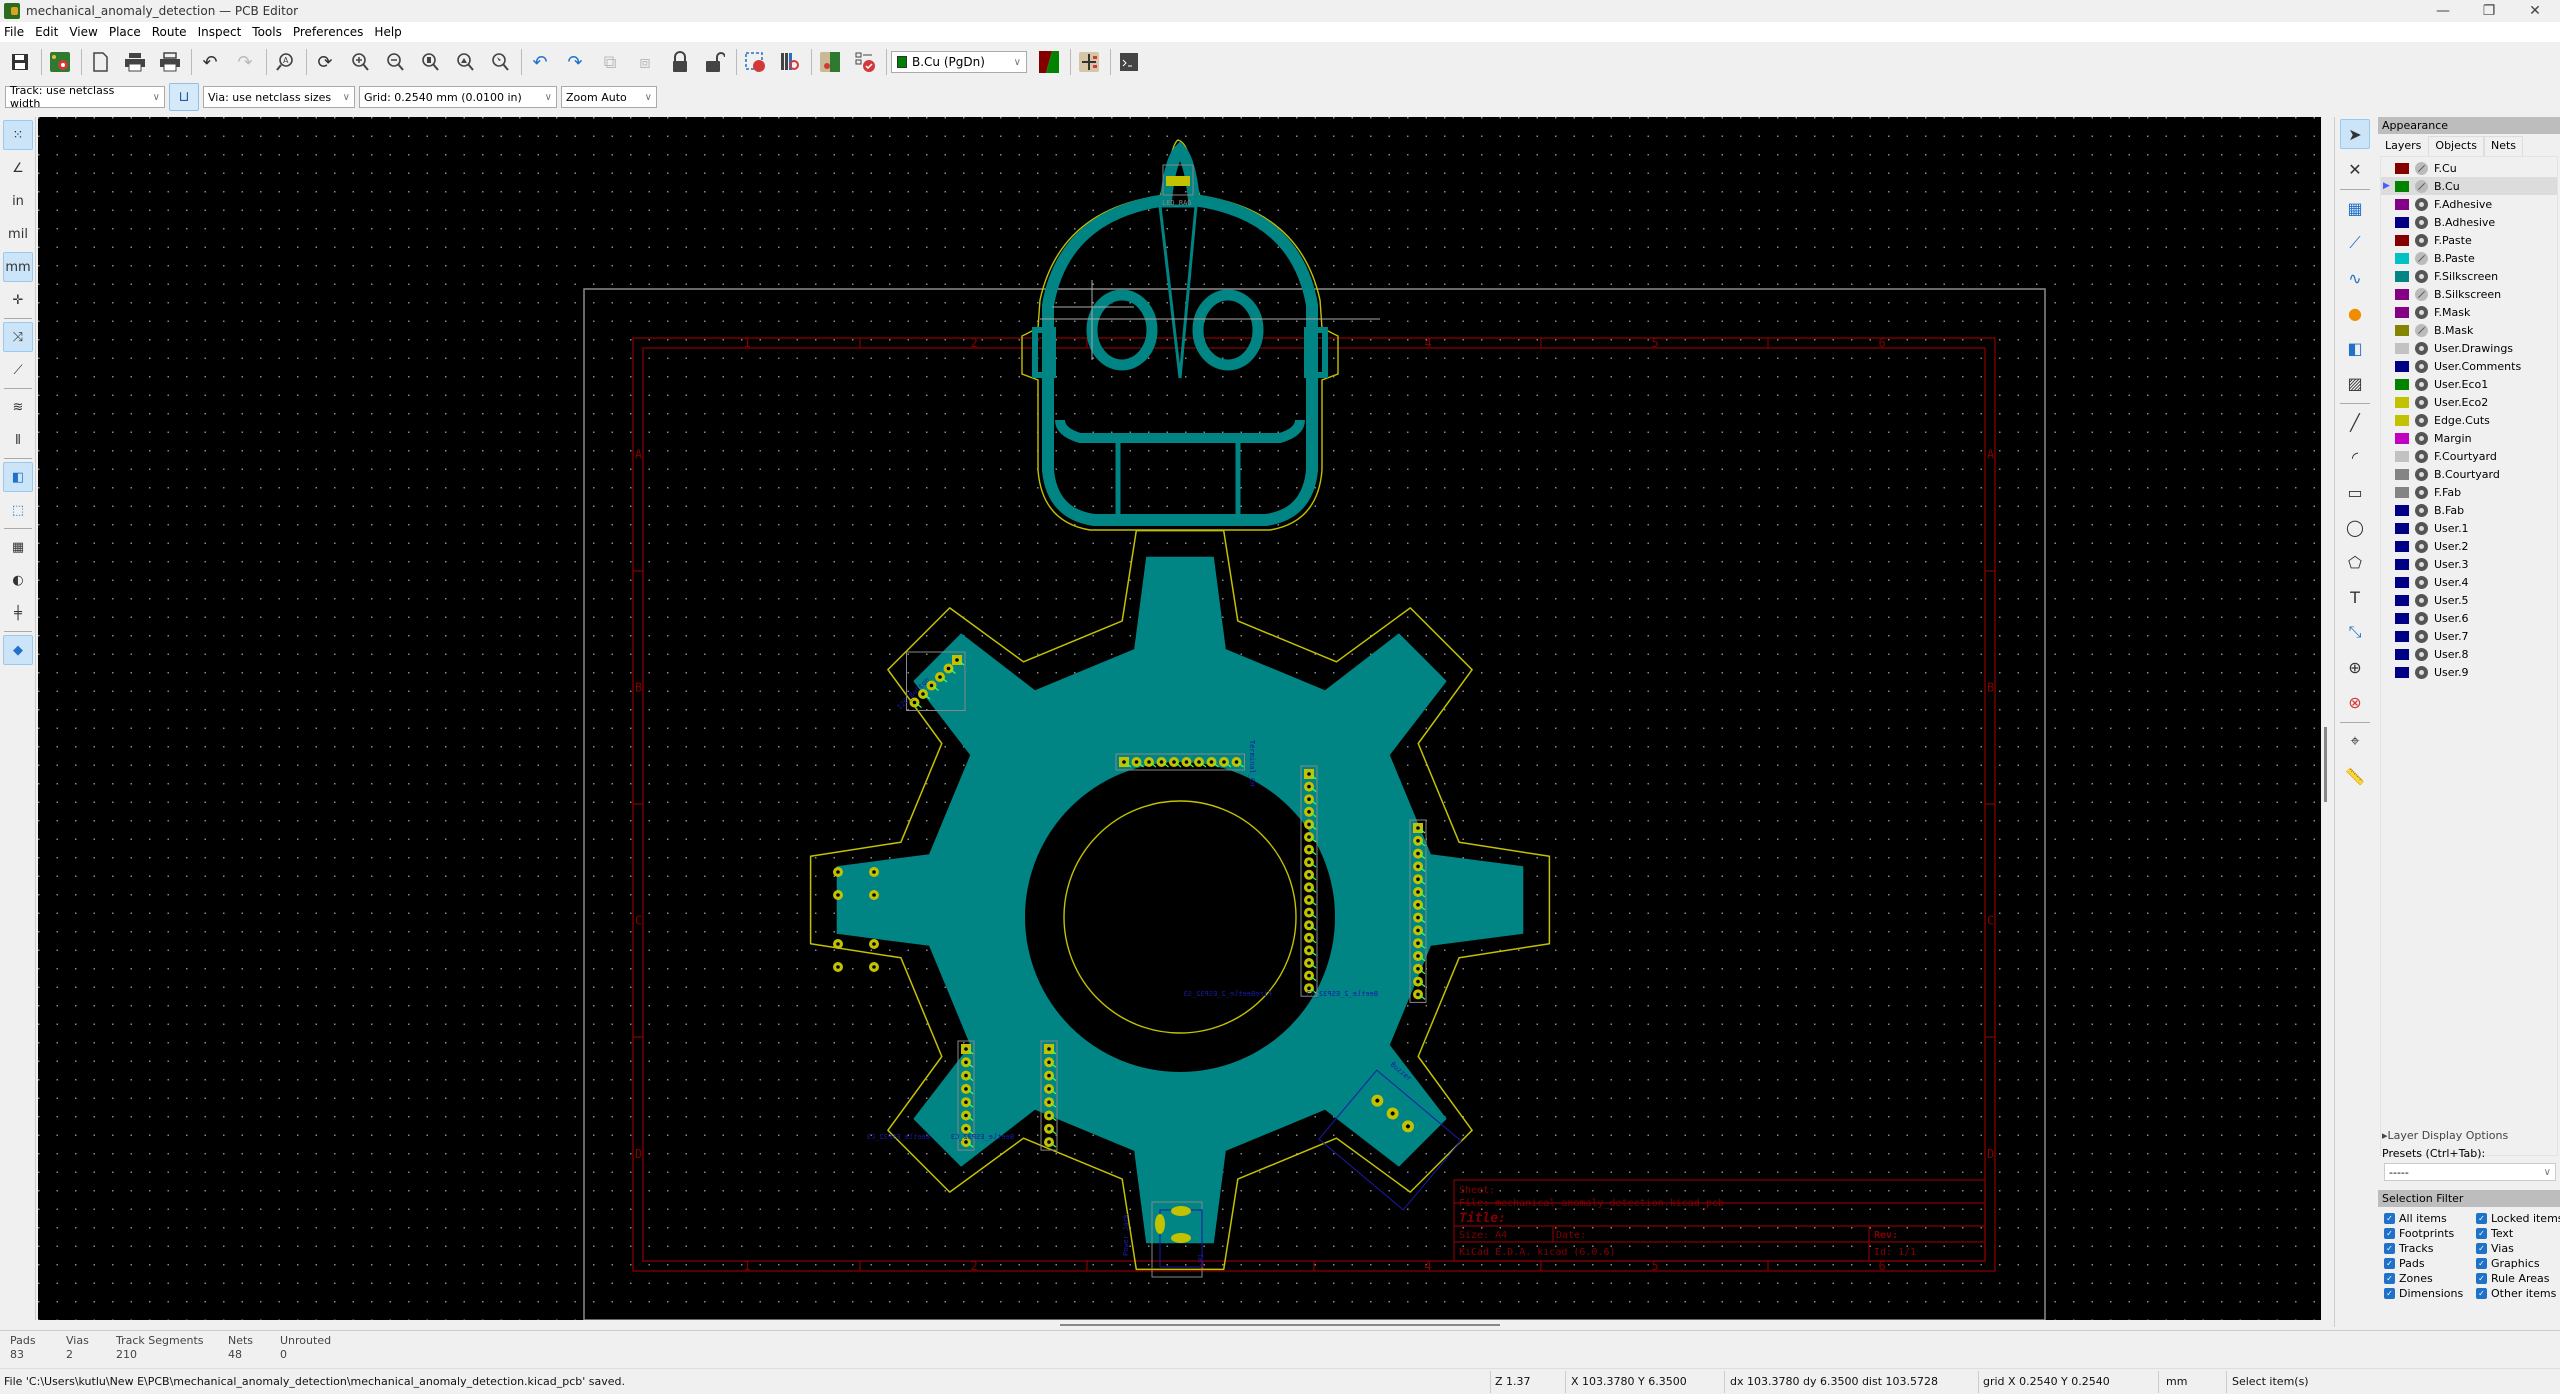 The image size is (2560, 1394). Describe the element at coordinates (2469, 600) in the screenshot. I see `layer-row: User.5` at that location.